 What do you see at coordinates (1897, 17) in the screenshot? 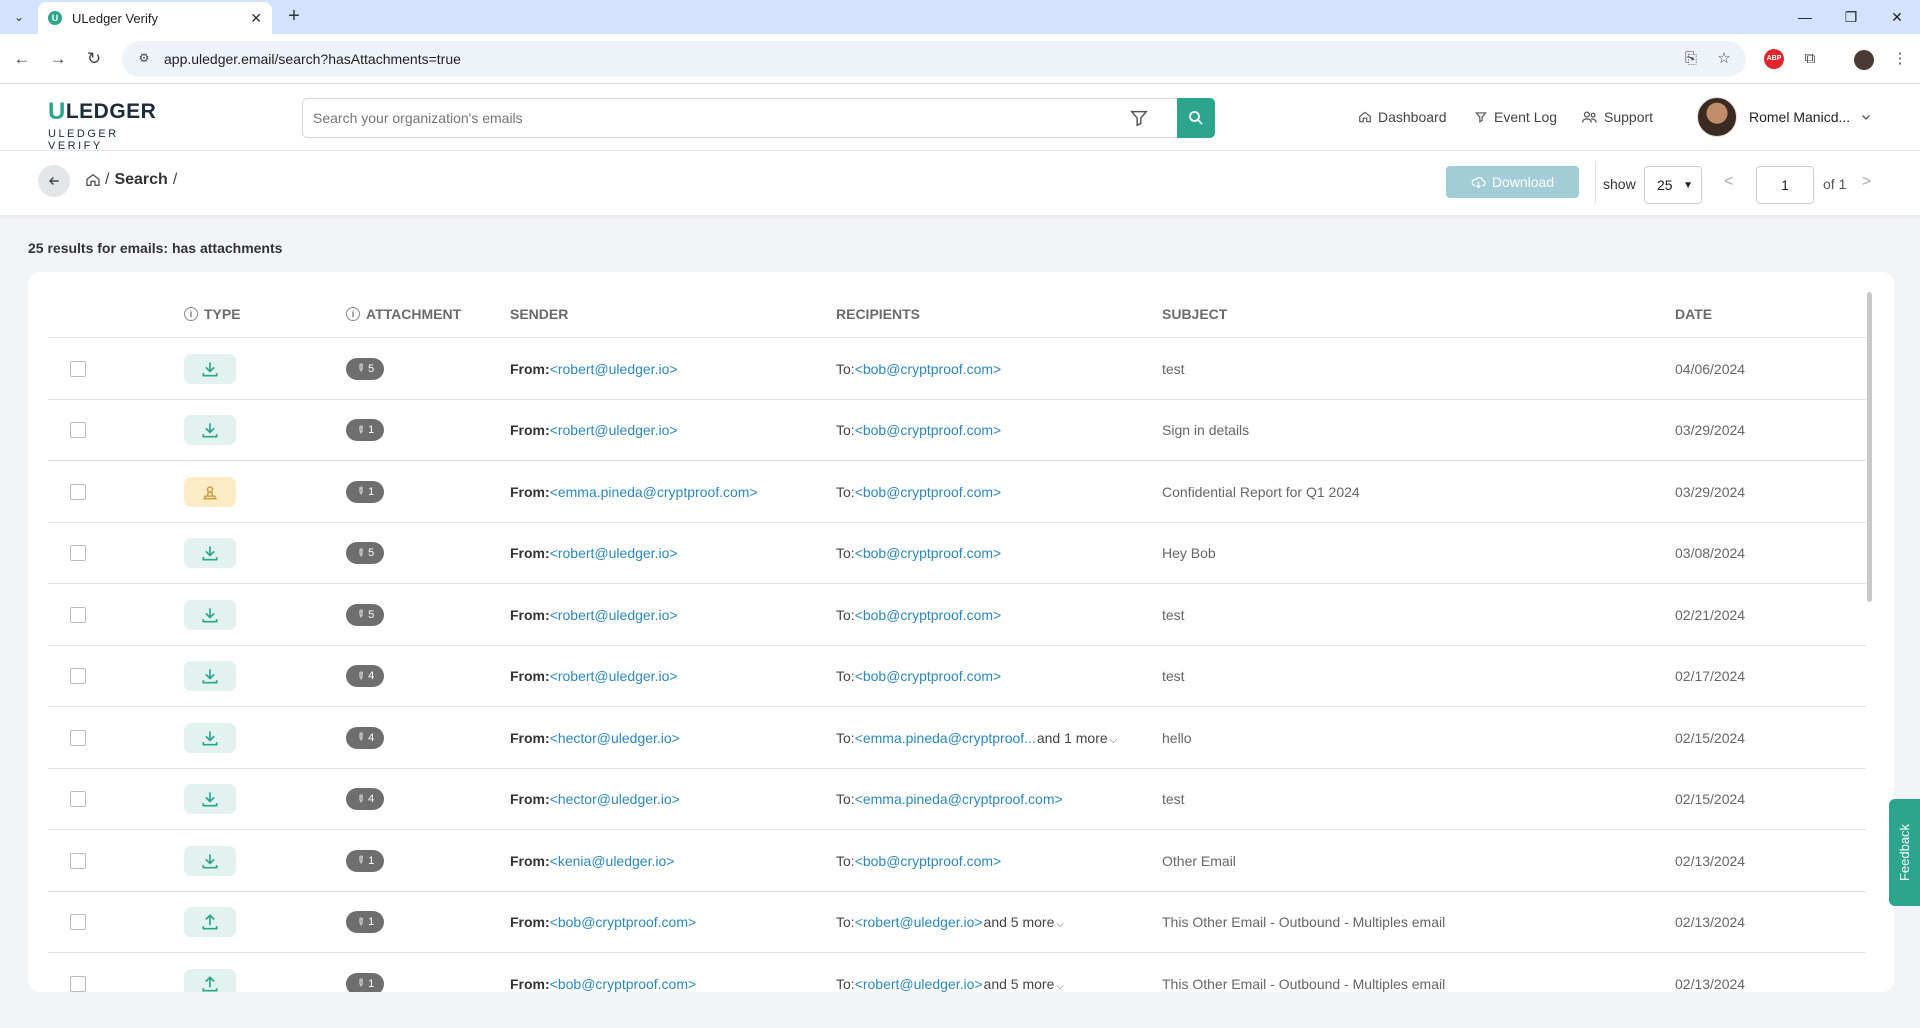
I see `window-close-icon: ✕` at bounding box center [1897, 17].